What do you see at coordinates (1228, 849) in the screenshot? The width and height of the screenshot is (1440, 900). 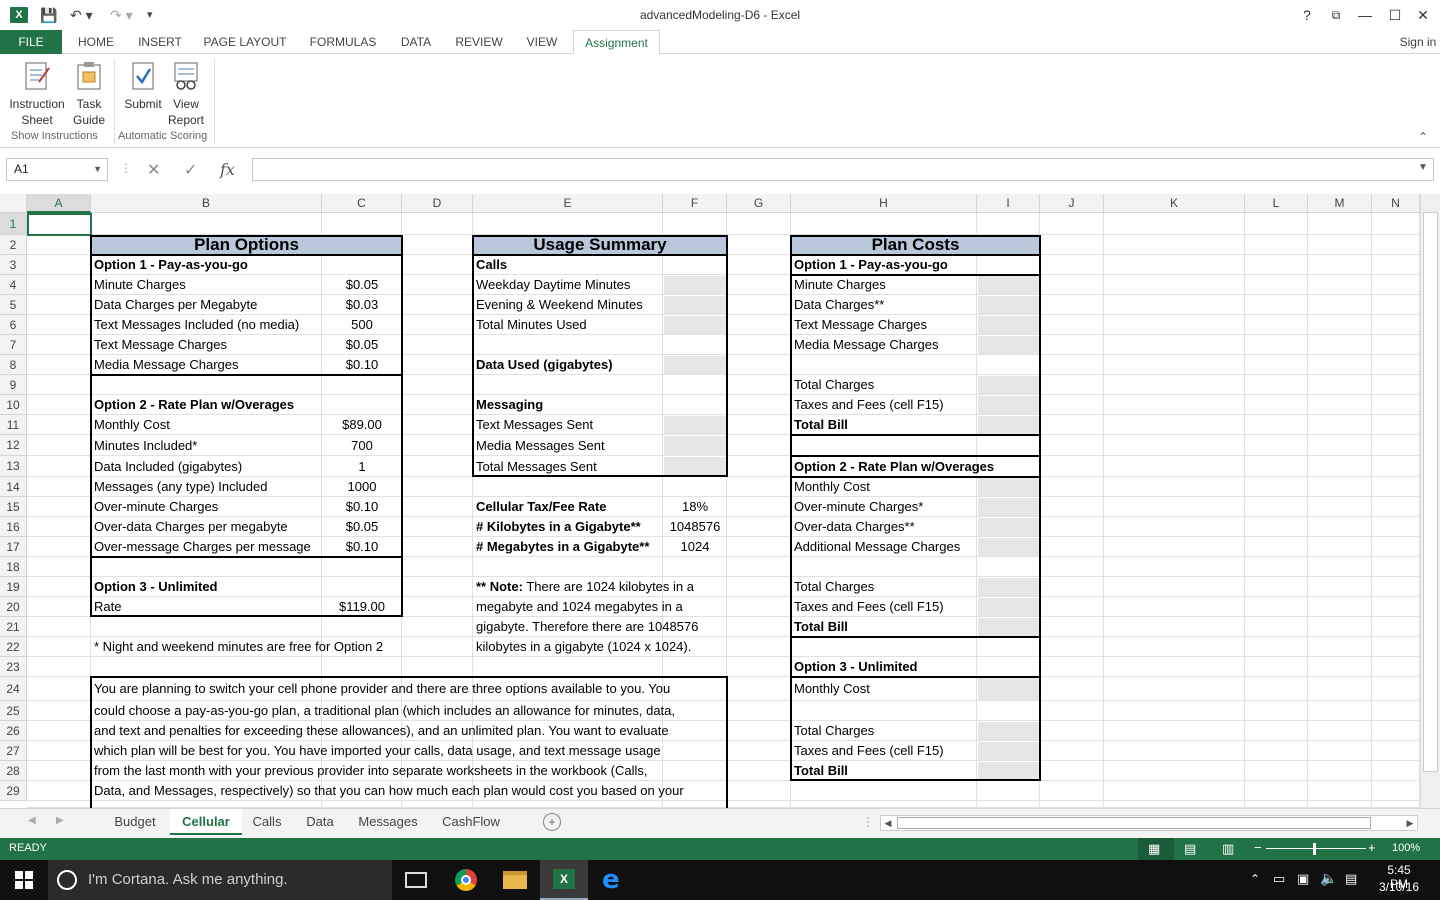 I see `page-break-view-icon: ▥` at bounding box center [1228, 849].